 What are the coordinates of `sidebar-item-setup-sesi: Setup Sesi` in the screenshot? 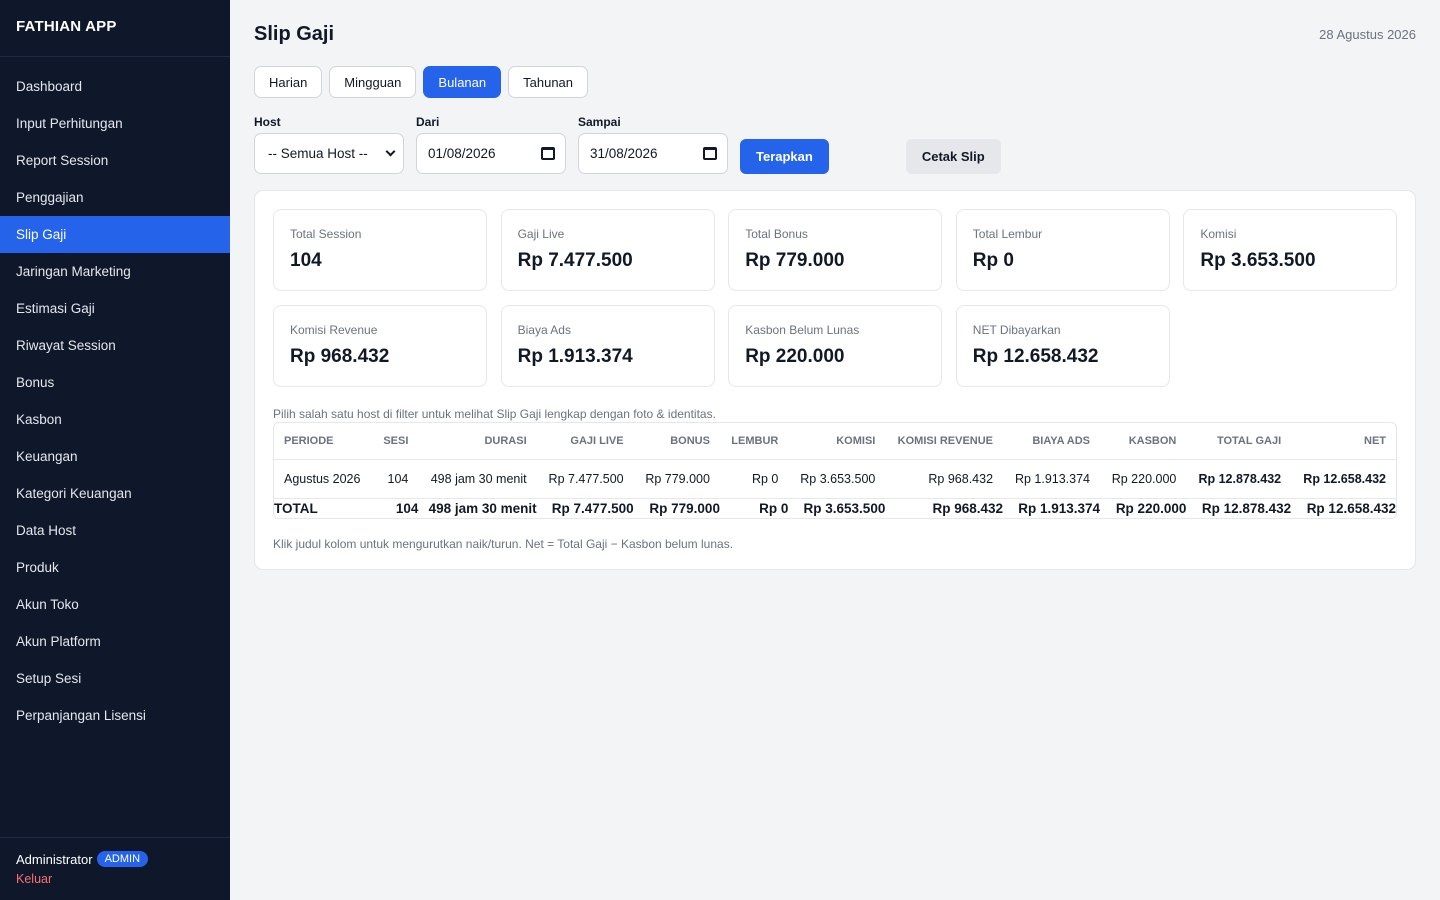 It's located at (115, 678).